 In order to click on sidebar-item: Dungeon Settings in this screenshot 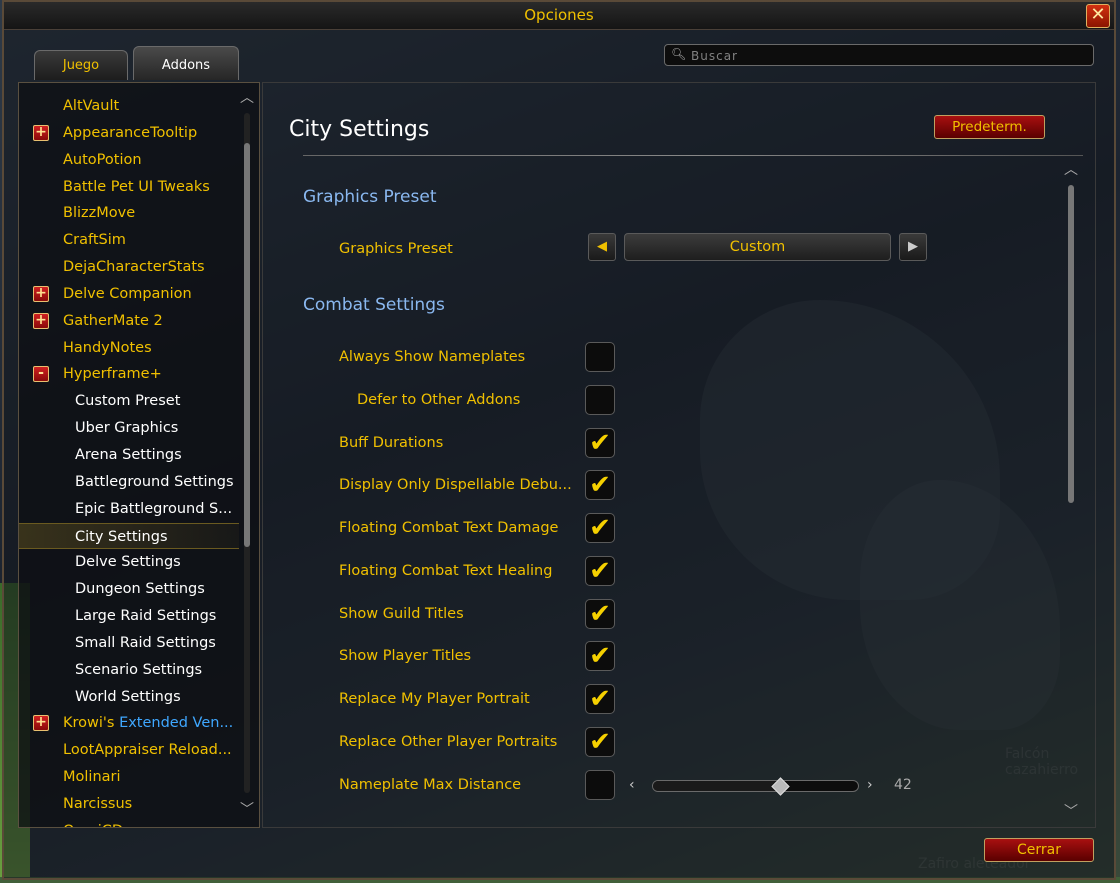, I will do `click(129, 589)`.